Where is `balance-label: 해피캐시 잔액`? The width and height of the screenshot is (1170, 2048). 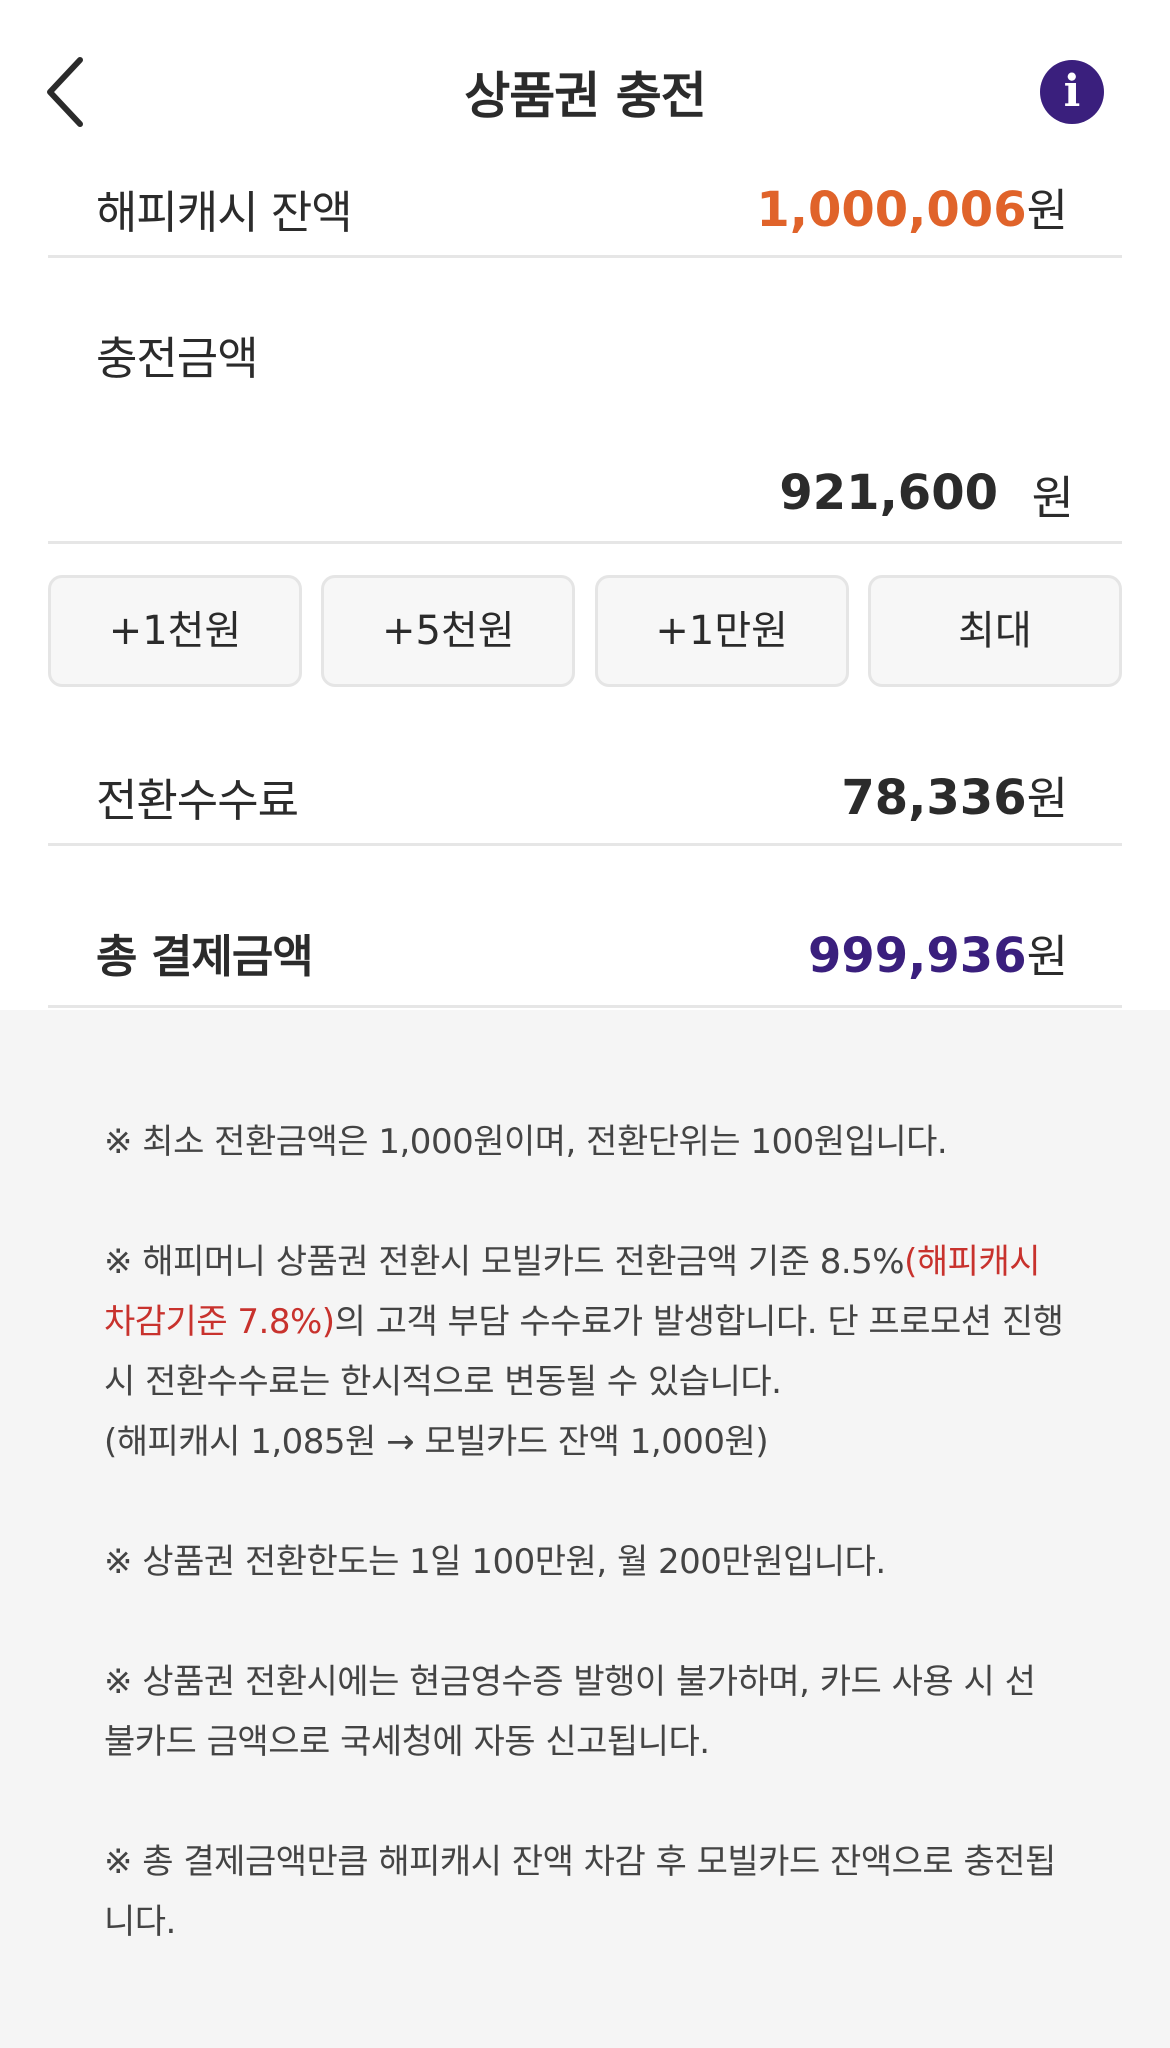
balance-label: 해피캐시 잔액 is located at coordinates (224, 212).